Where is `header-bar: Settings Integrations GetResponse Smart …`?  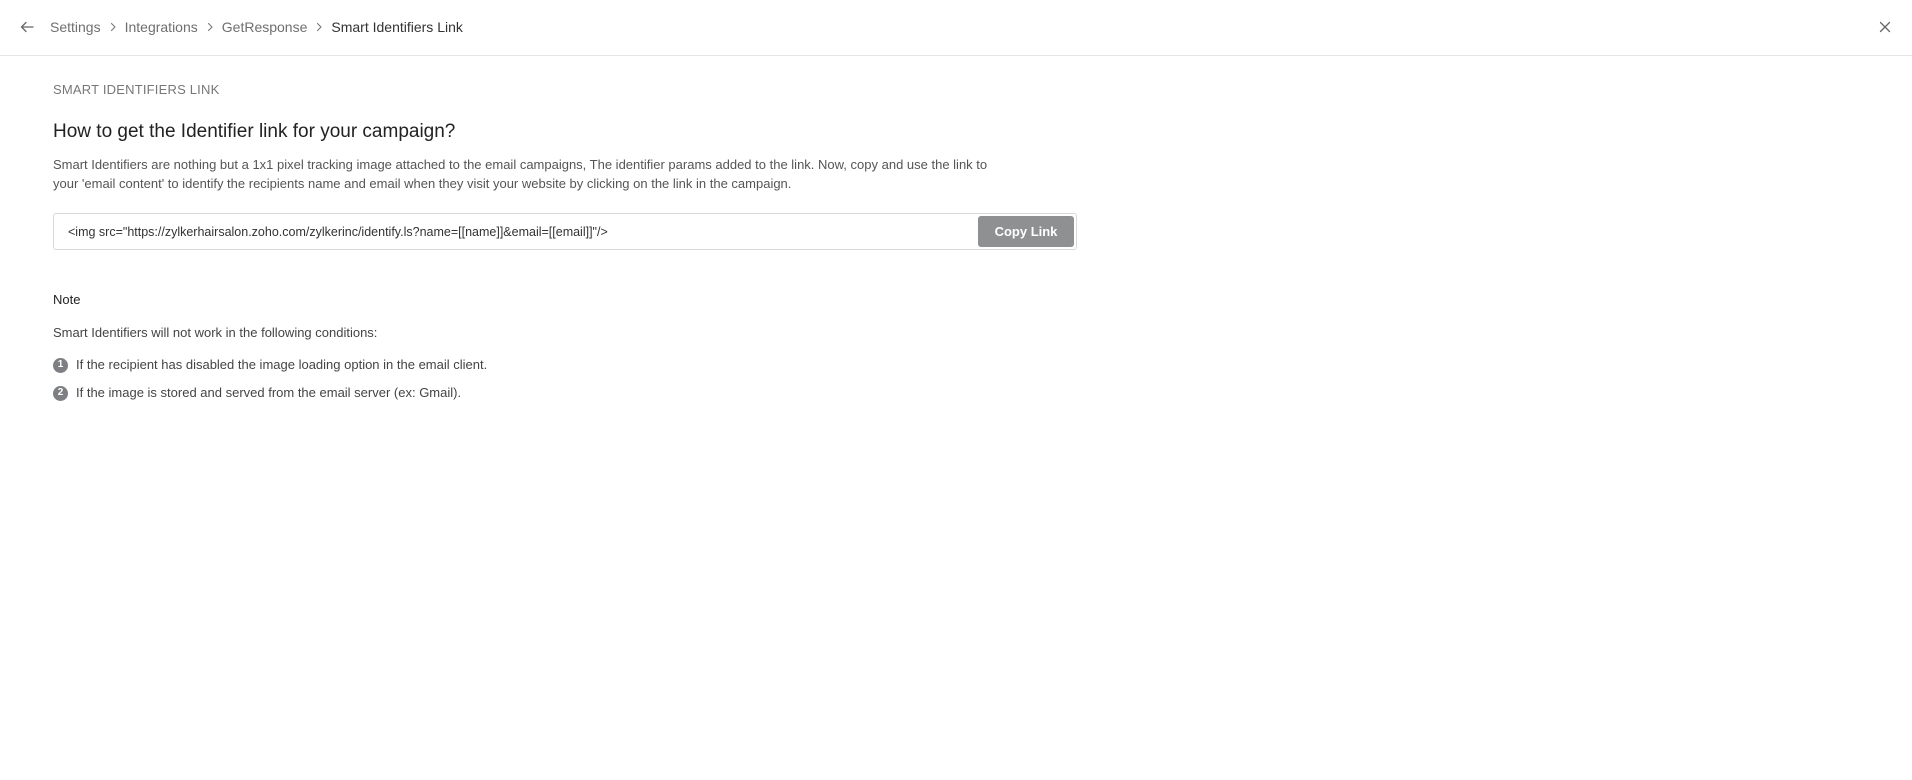
header-bar: Settings Integrations GetResponse Smart … is located at coordinates (956, 28).